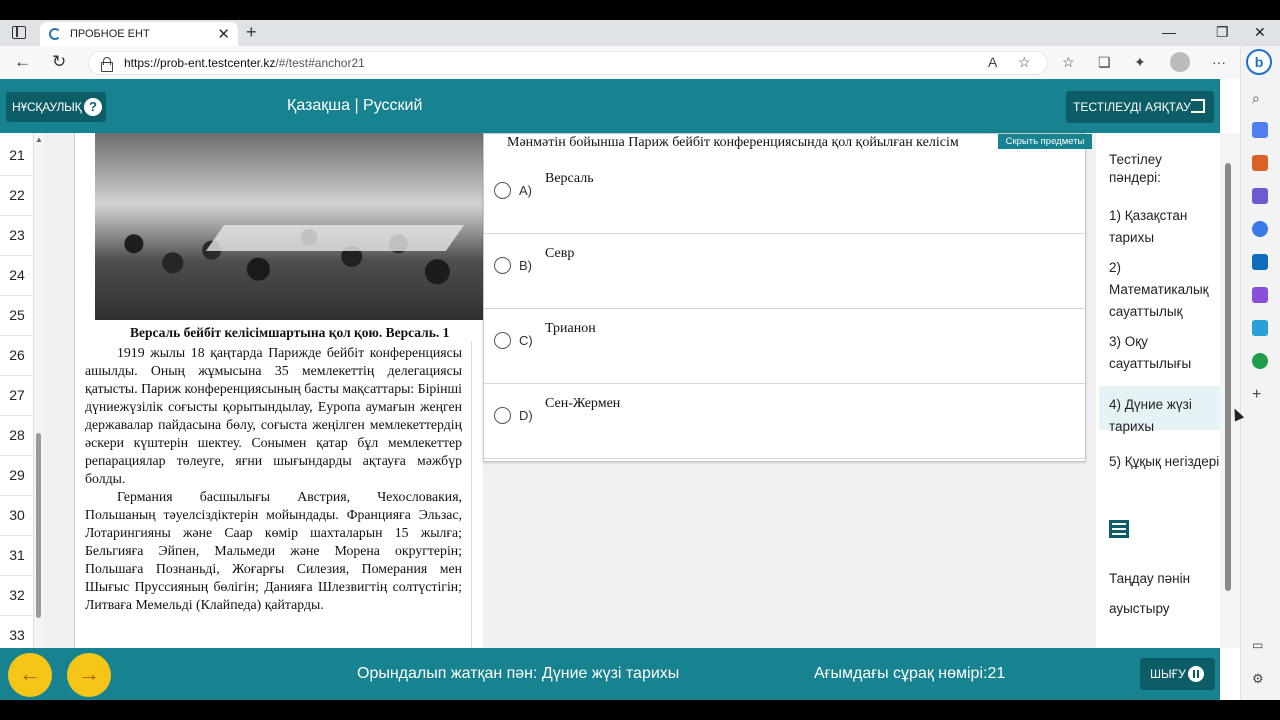 Image resolution: width=1280 pixels, height=720 pixels. What do you see at coordinates (1177, 674) in the screenshot?
I see `exit-button: ШЫҒУ` at bounding box center [1177, 674].